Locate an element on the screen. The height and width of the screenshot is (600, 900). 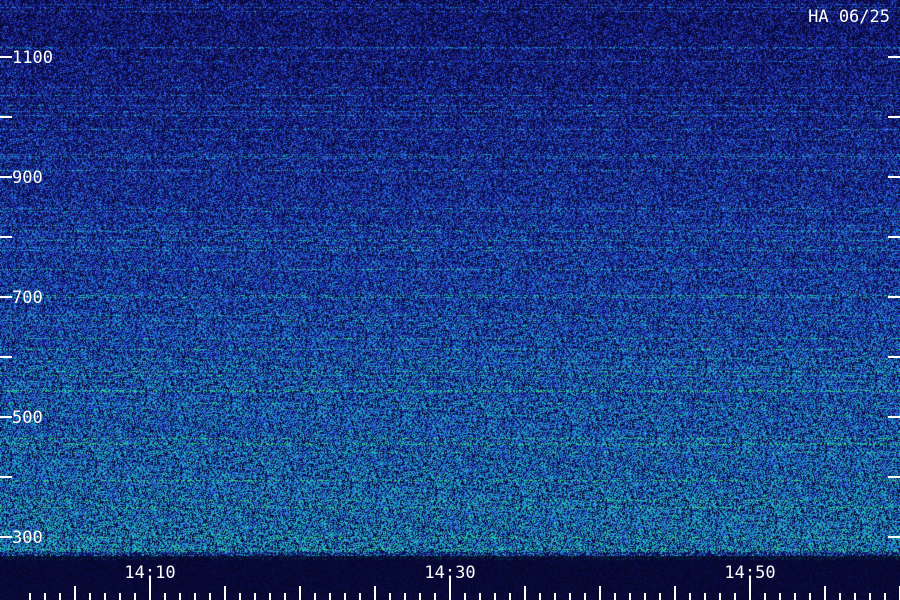
x-axis: 14:10 14:30 14:50 is located at coordinates (464, 581).